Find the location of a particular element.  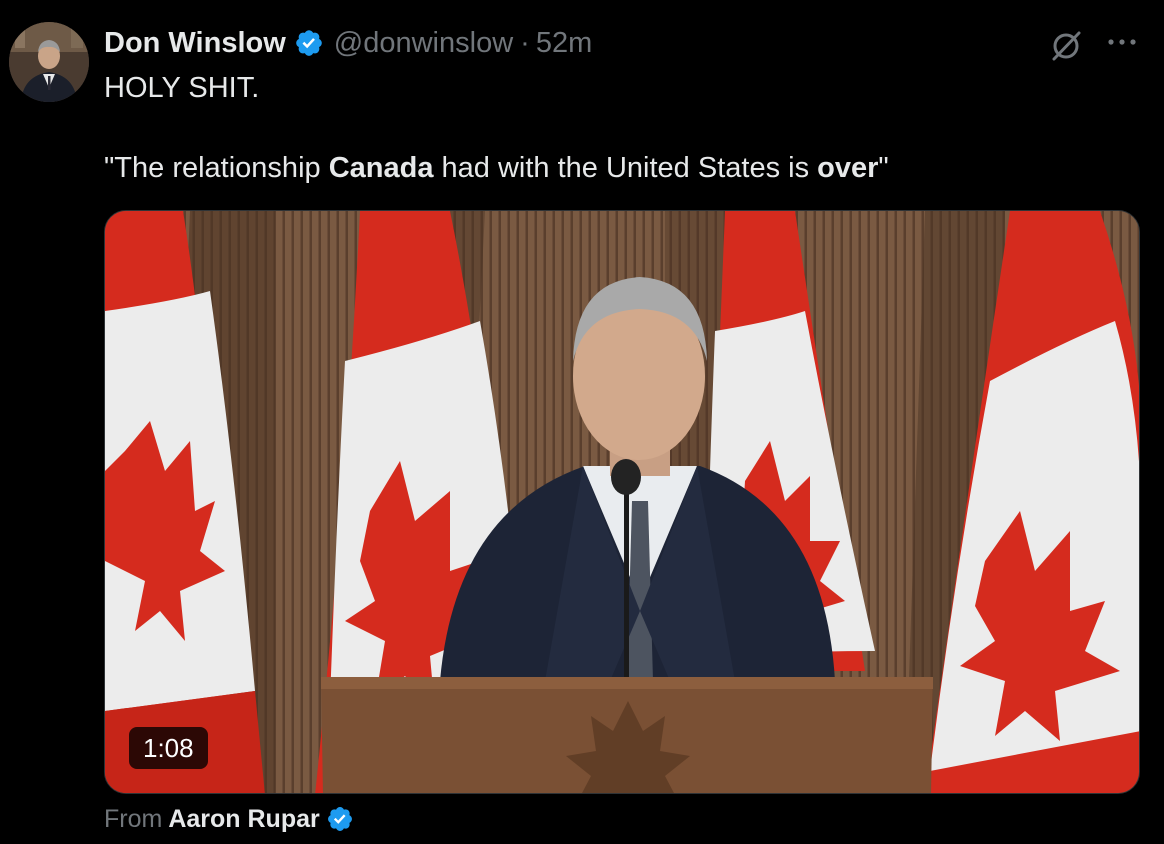

more-options-icon is located at coordinates (1122, 42).